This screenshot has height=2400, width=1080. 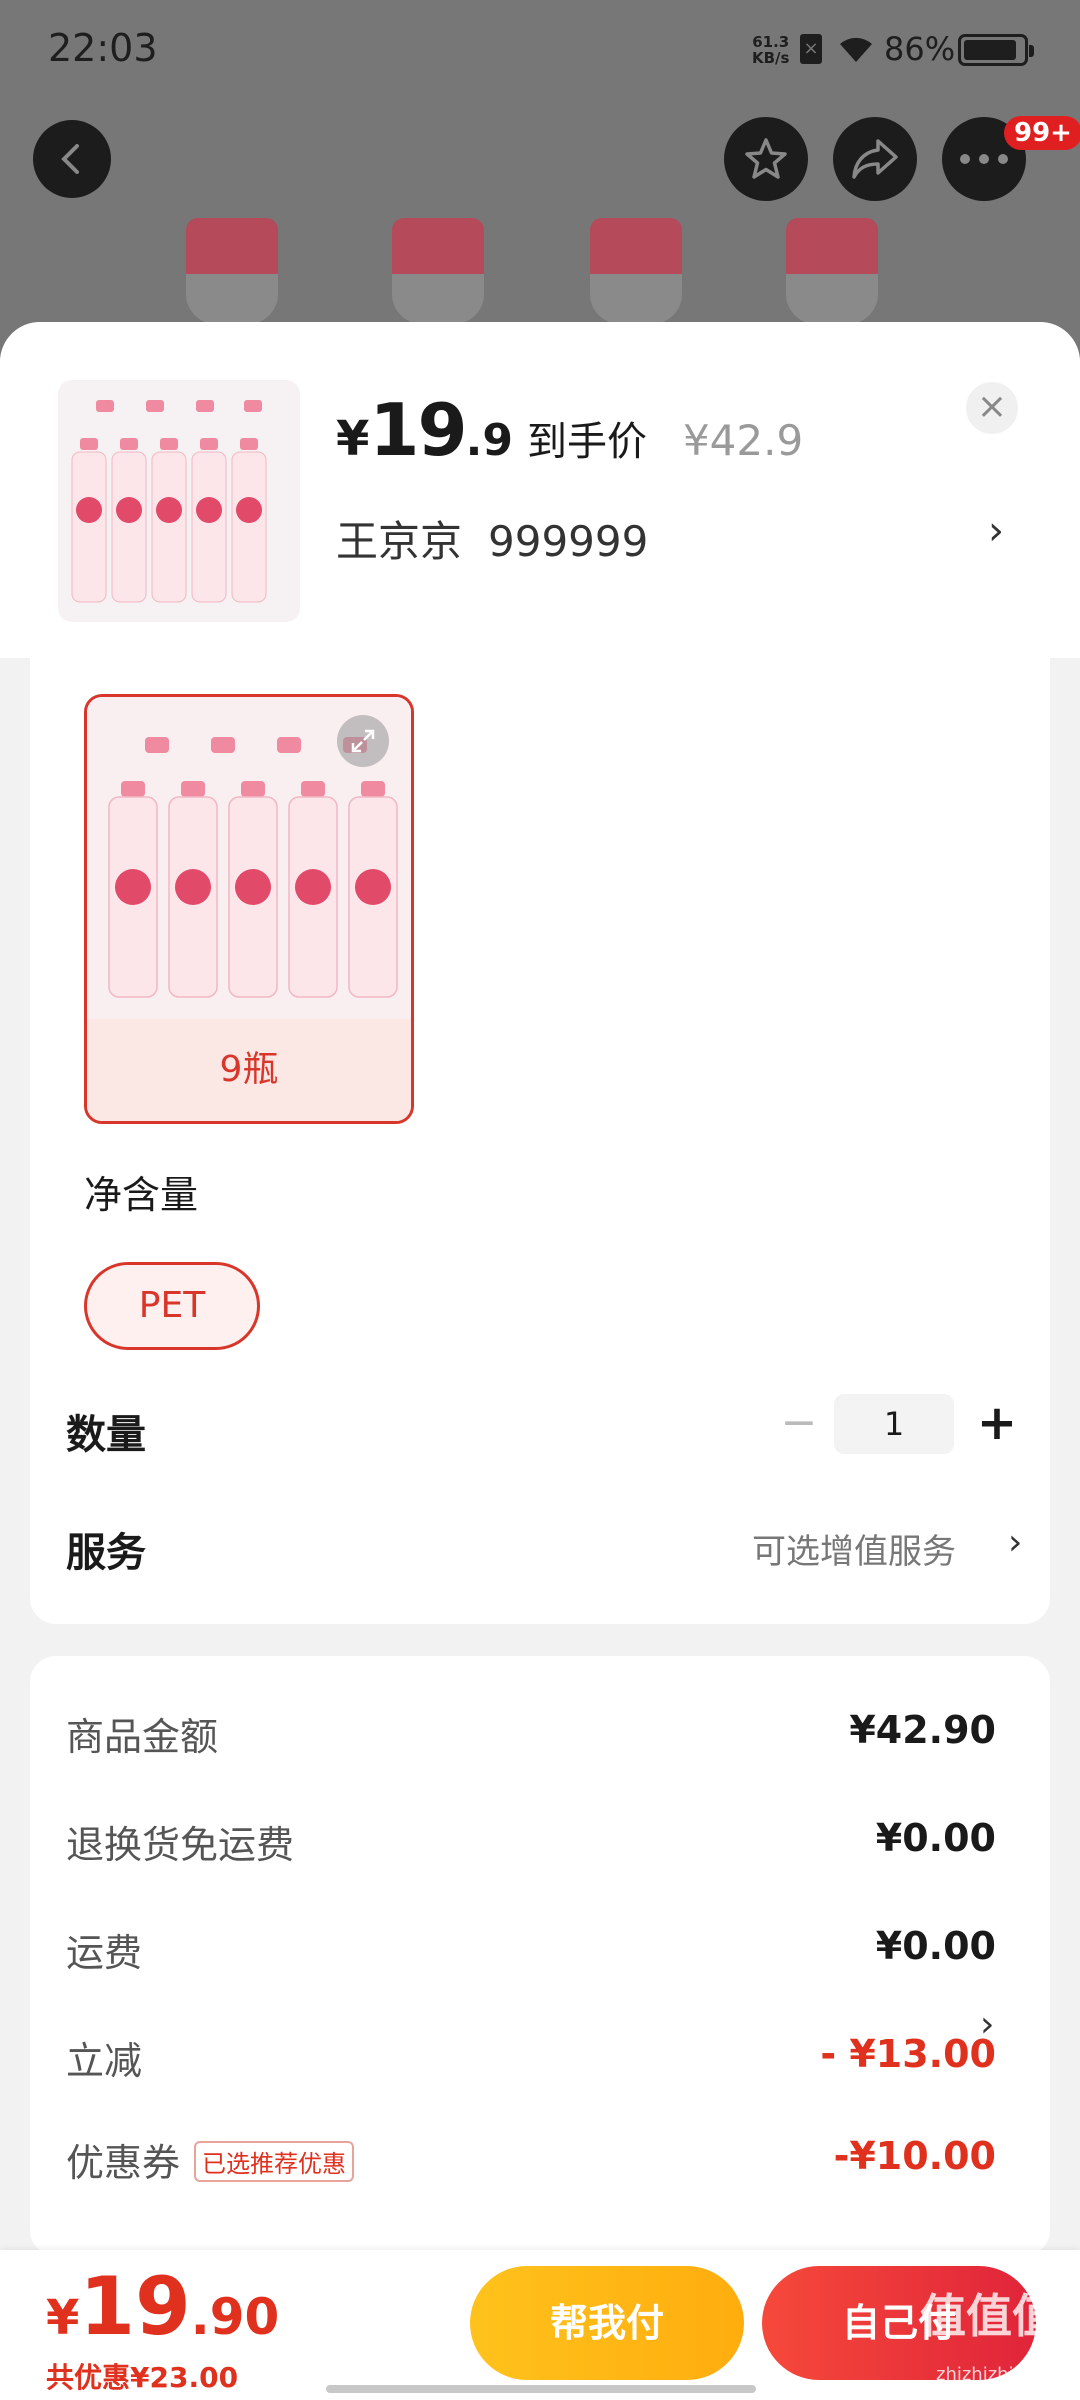 I want to click on recipient-phone: 999999, so click(x=568, y=541).